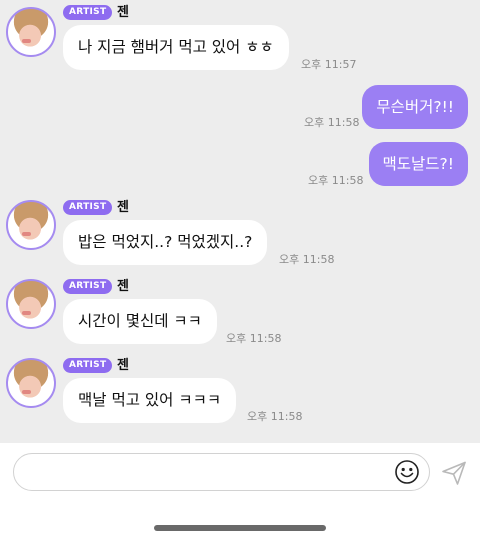 This screenshot has width=480, height=541. Describe the element at coordinates (240, 528) in the screenshot. I see `home-indicator` at that location.